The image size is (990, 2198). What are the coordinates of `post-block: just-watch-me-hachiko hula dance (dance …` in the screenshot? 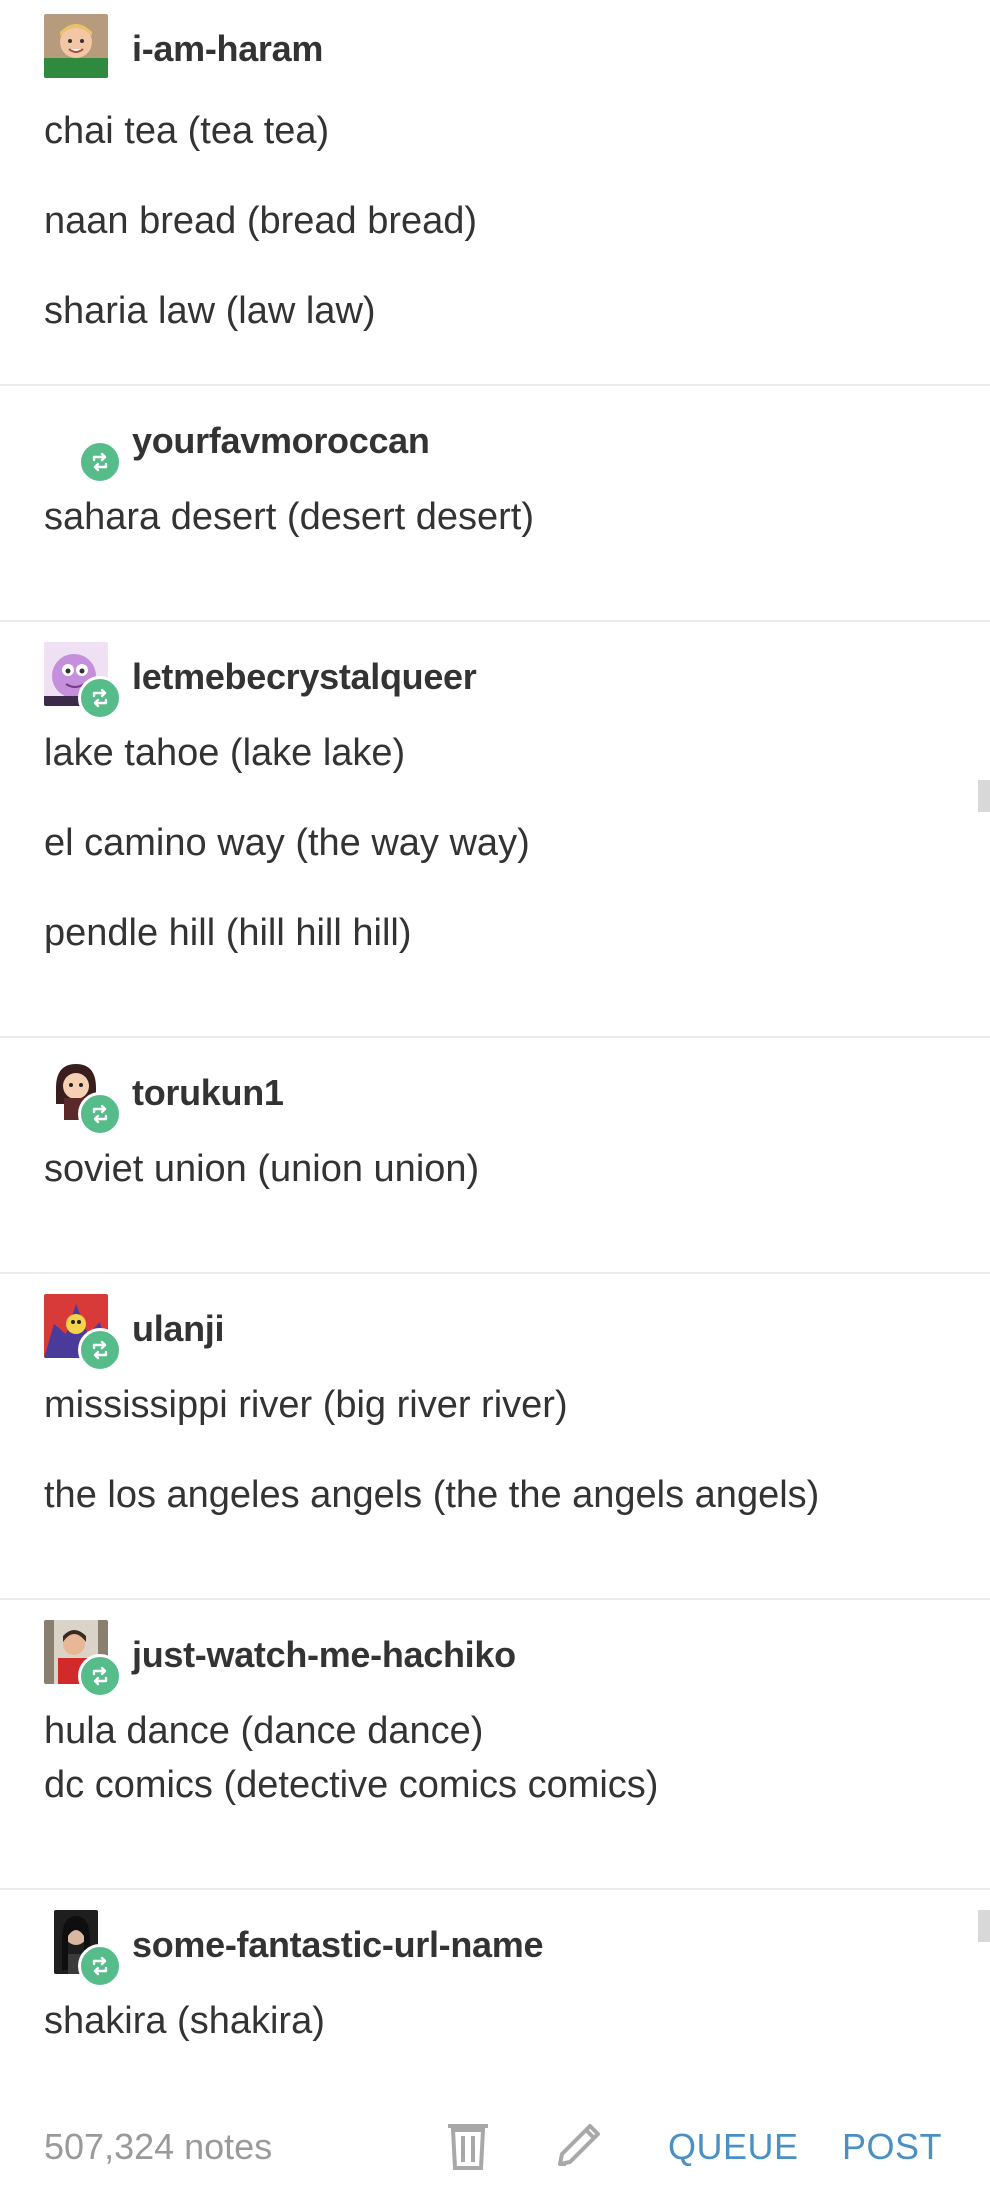 It's located at (495, 1745).